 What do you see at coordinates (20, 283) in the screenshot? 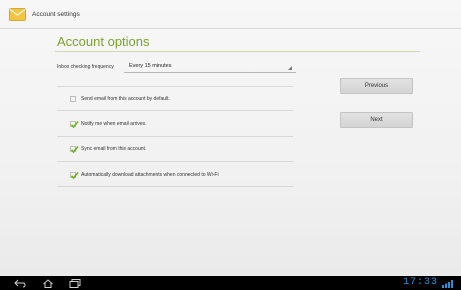
I see `back-icon` at bounding box center [20, 283].